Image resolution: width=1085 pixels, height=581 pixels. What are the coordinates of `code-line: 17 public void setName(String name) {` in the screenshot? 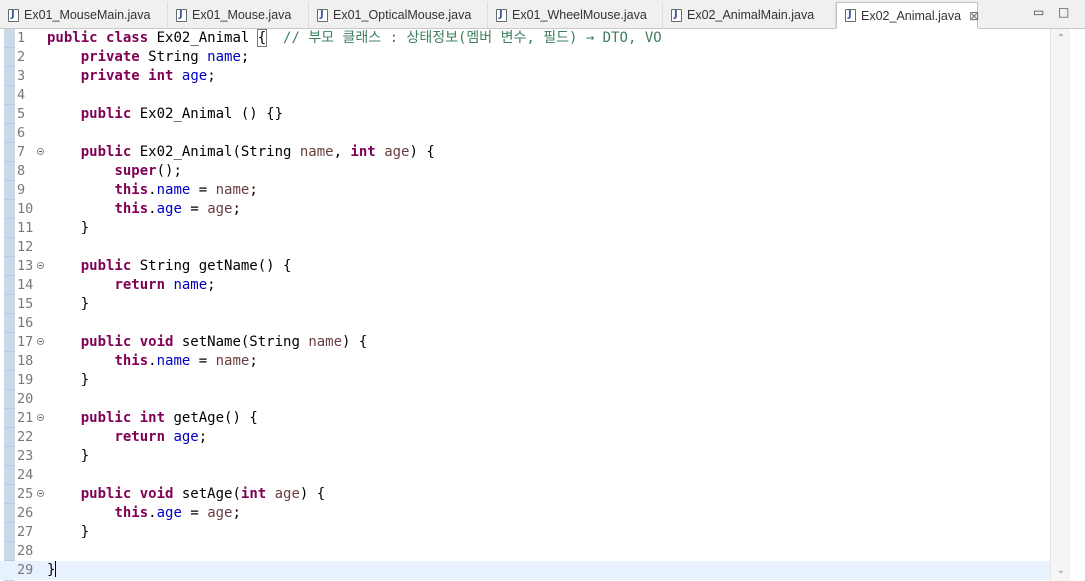 It's located at (525, 342).